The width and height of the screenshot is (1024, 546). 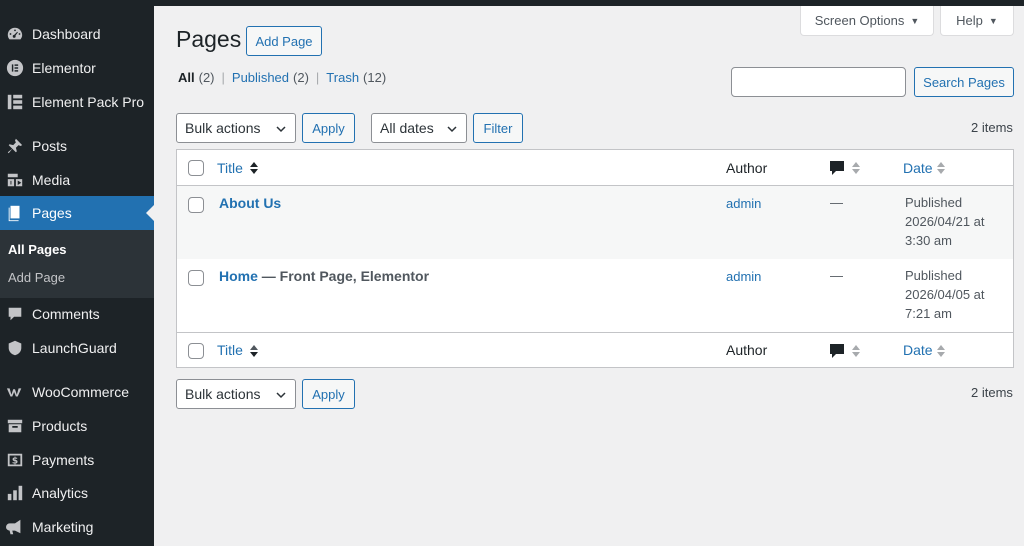 What do you see at coordinates (230, 168) in the screenshot?
I see `title-column-header: Title` at bounding box center [230, 168].